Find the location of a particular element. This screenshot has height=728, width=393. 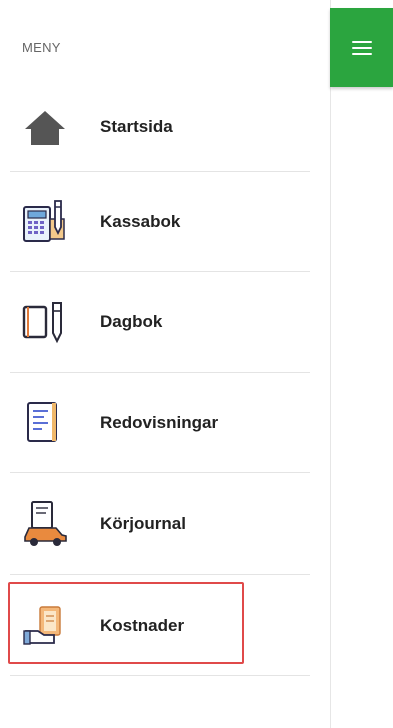

sidebar-item-redovisningar: Redovisningar is located at coordinates (160, 423).